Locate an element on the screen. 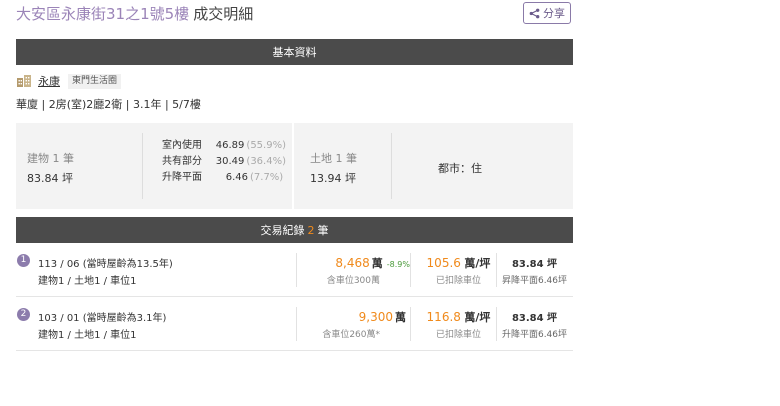 This screenshot has height=406, width=780. price-change: -8.9% is located at coordinates (398, 264).